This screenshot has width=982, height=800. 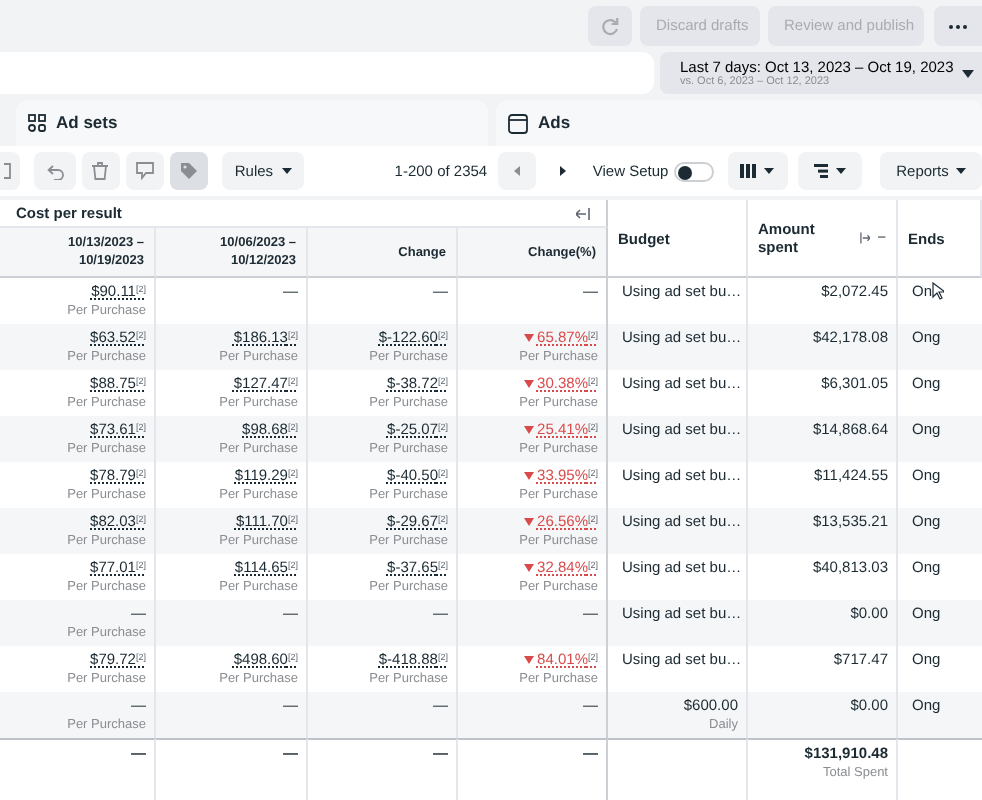 I want to click on tab: Ad sets, so click(x=252, y=123).